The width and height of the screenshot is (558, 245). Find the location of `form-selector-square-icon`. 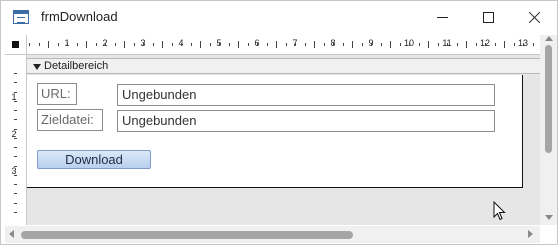

form-selector-square-icon is located at coordinates (15, 44).